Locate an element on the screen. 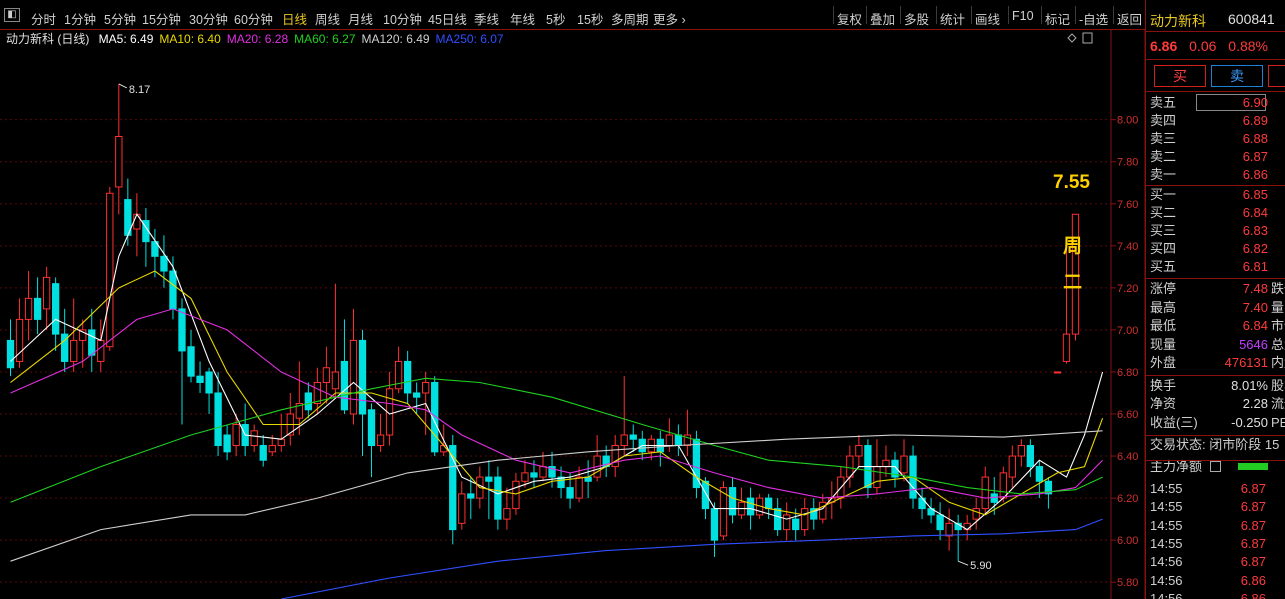  toolbar-toggle-button: ◧ is located at coordinates (12, 15).